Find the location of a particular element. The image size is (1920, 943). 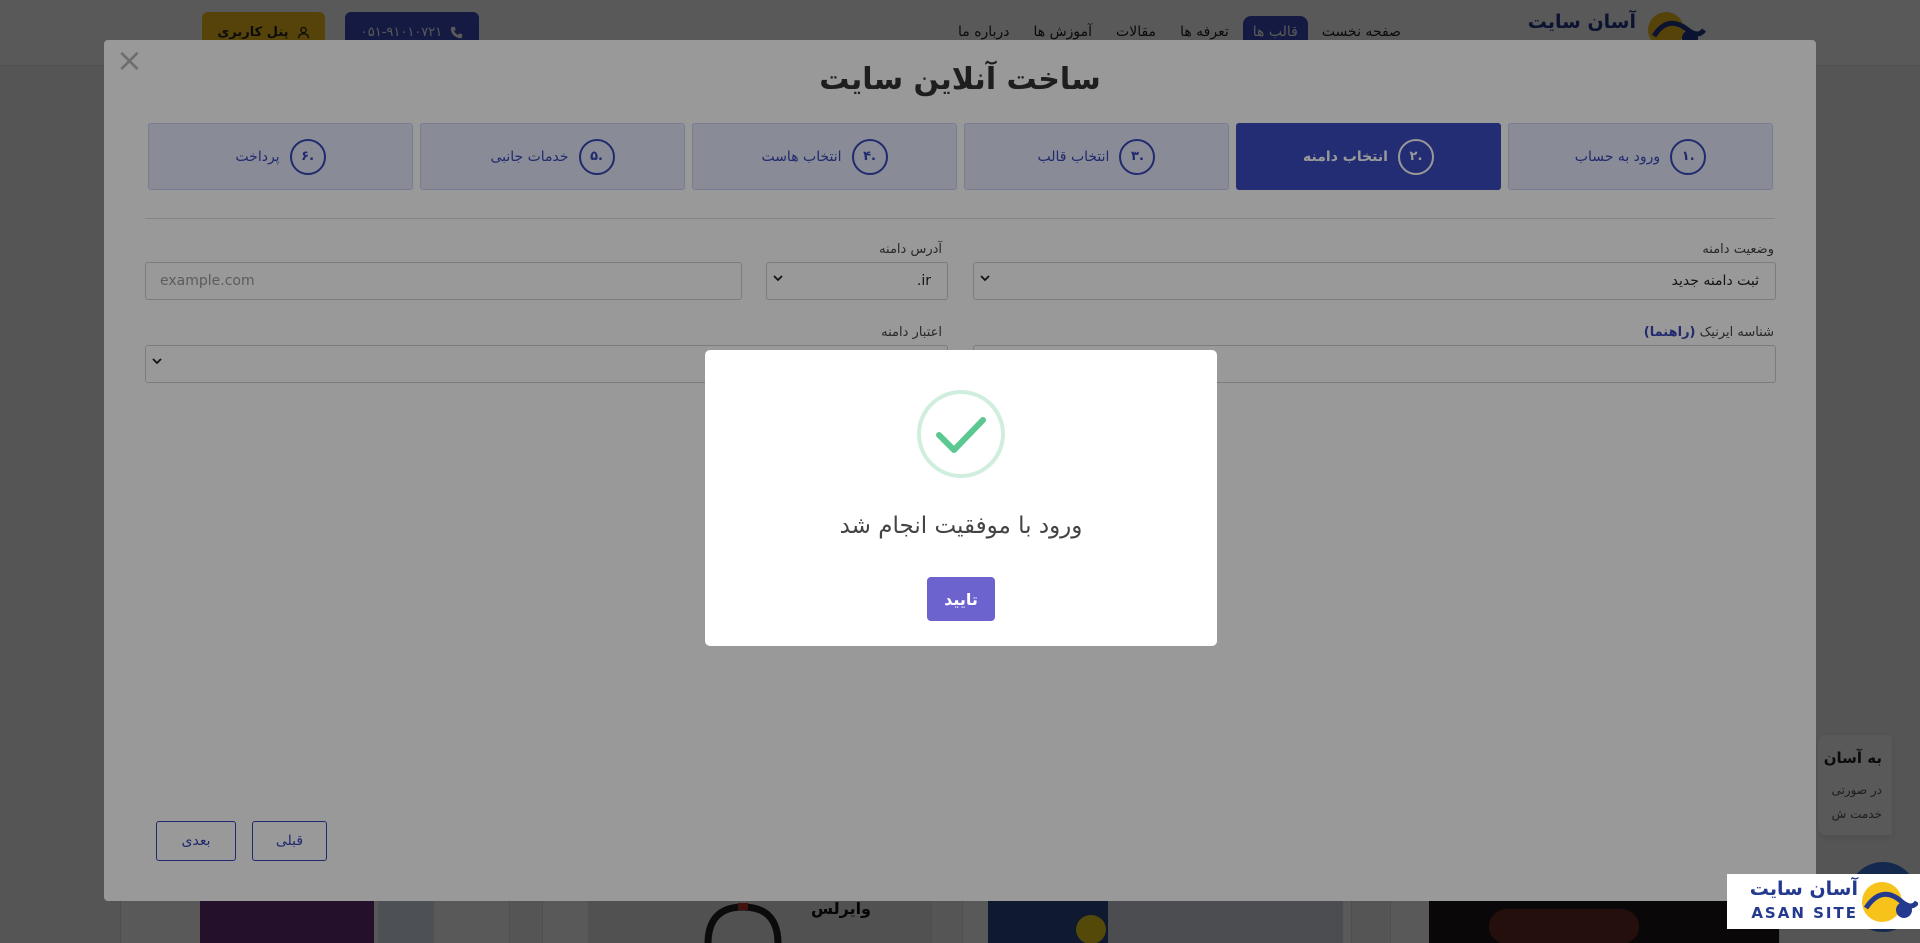

success-dialog: ورود با موفقیت انجام شد تایید is located at coordinates (961, 498).